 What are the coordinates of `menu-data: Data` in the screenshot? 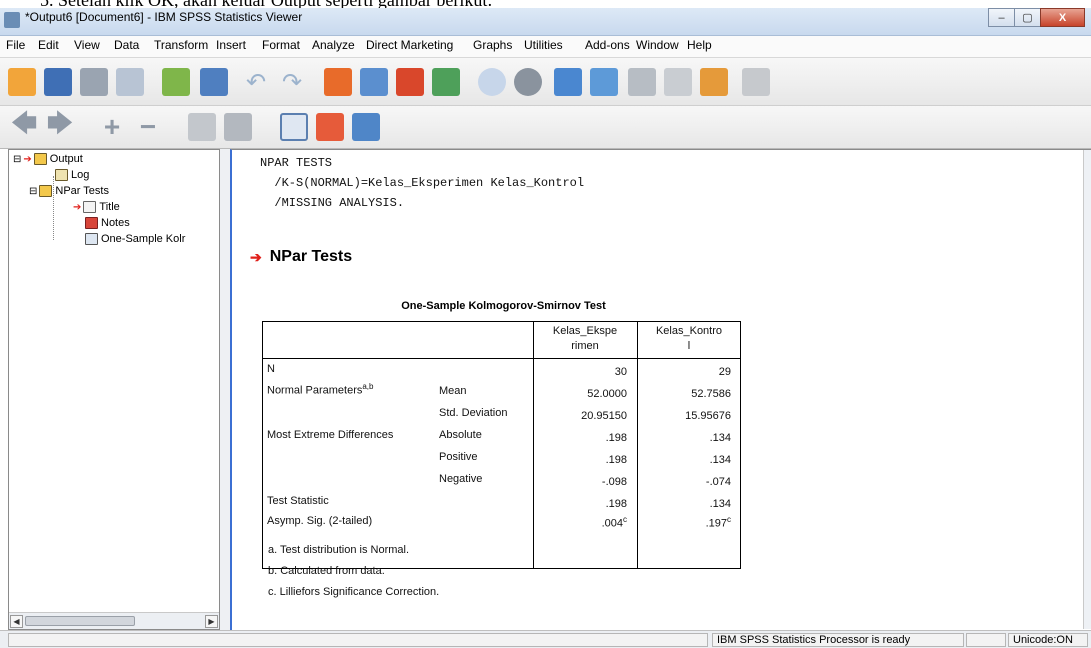 It's located at (126, 45).